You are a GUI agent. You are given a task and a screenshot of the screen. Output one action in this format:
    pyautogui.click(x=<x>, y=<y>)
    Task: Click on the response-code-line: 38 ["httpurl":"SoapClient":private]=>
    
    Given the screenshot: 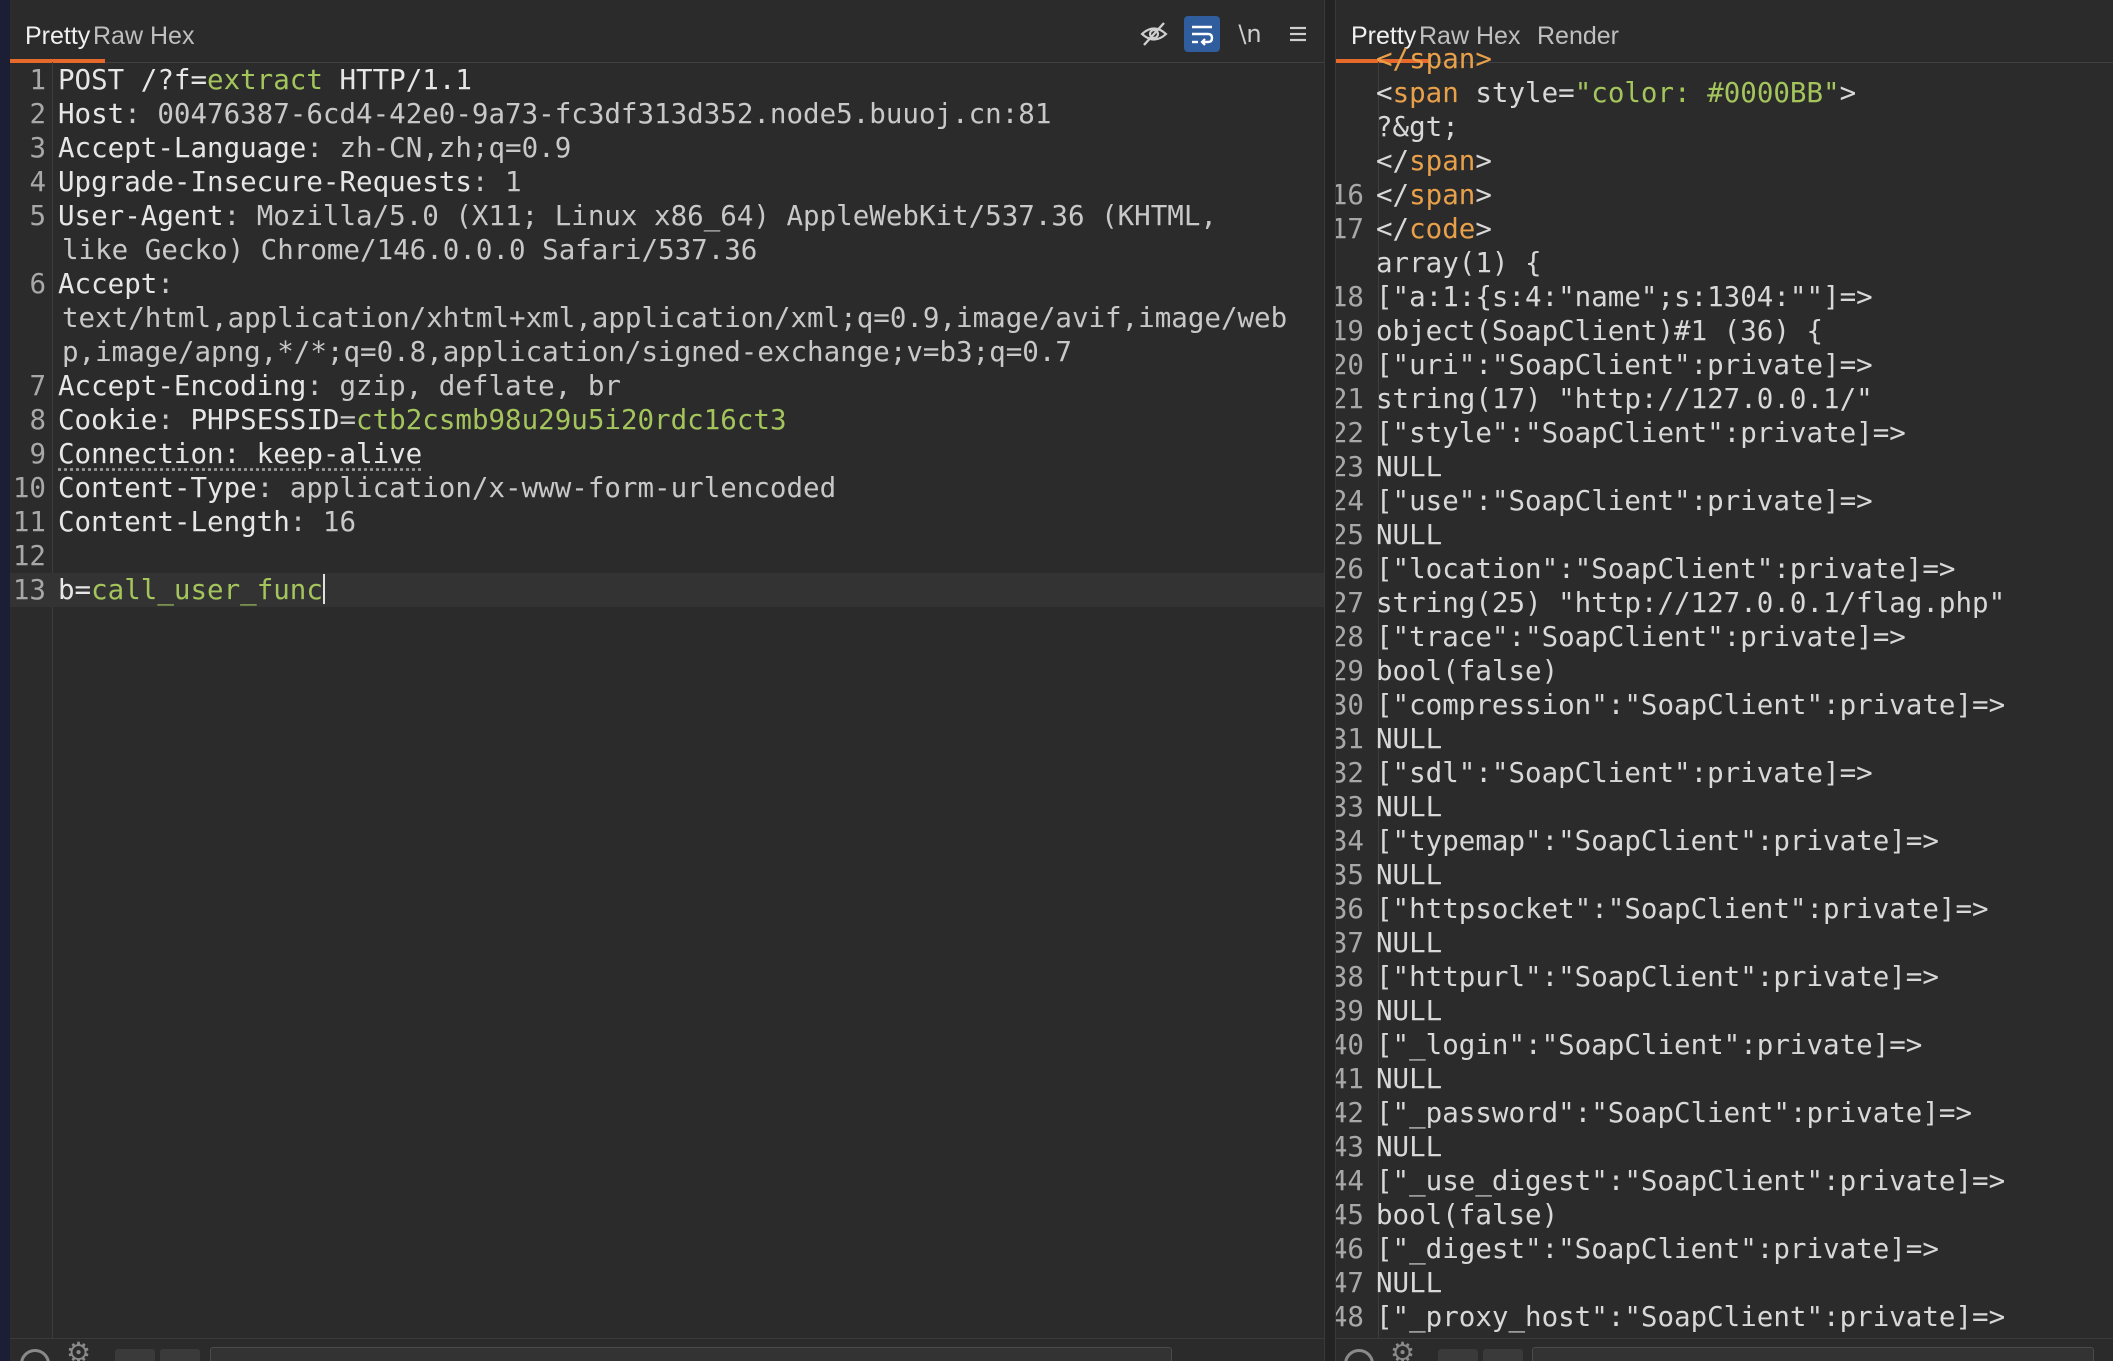 What is the action you would take?
    pyautogui.click(x=1724, y=977)
    